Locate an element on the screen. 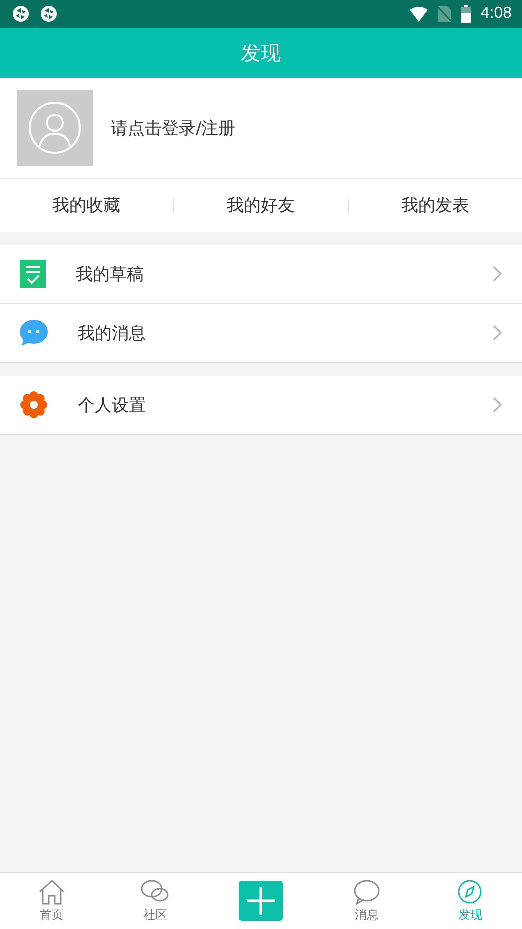  avatar-icon is located at coordinates (55, 128).